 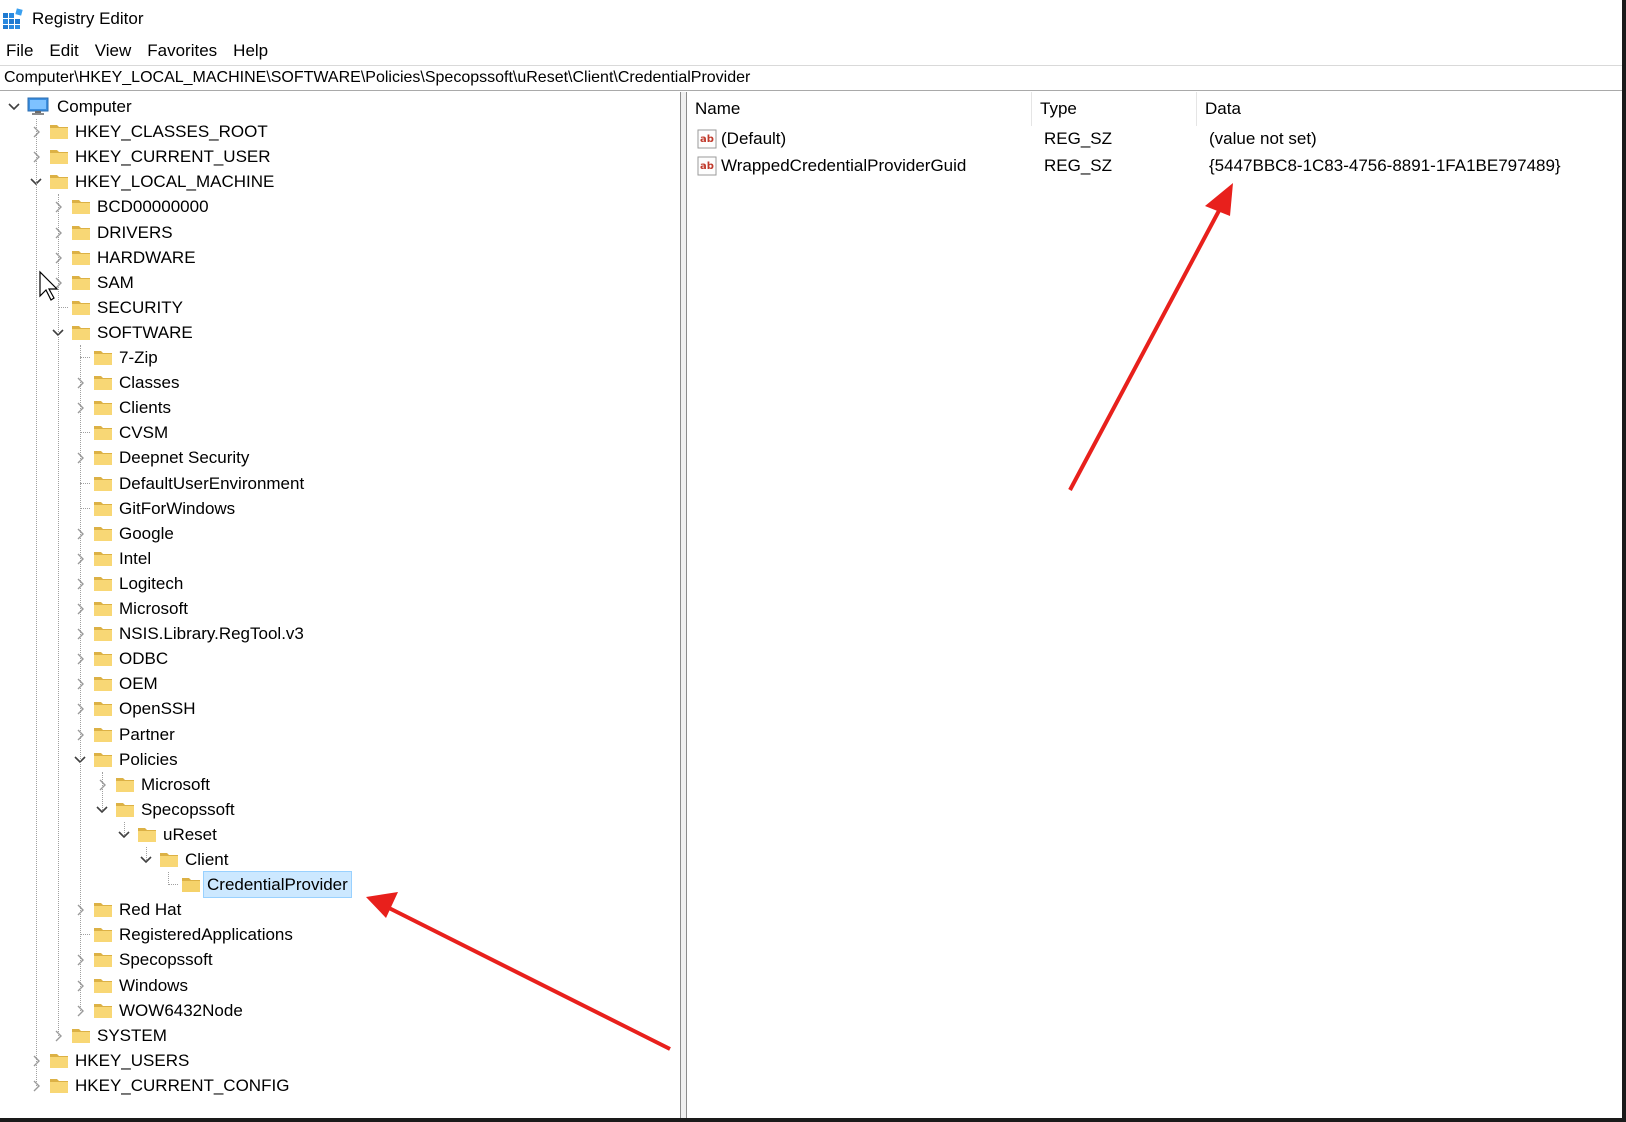 What do you see at coordinates (151, 583) in the screenshot?
I see `tree-node-label: Logitech` at bounding box center [151, 583].